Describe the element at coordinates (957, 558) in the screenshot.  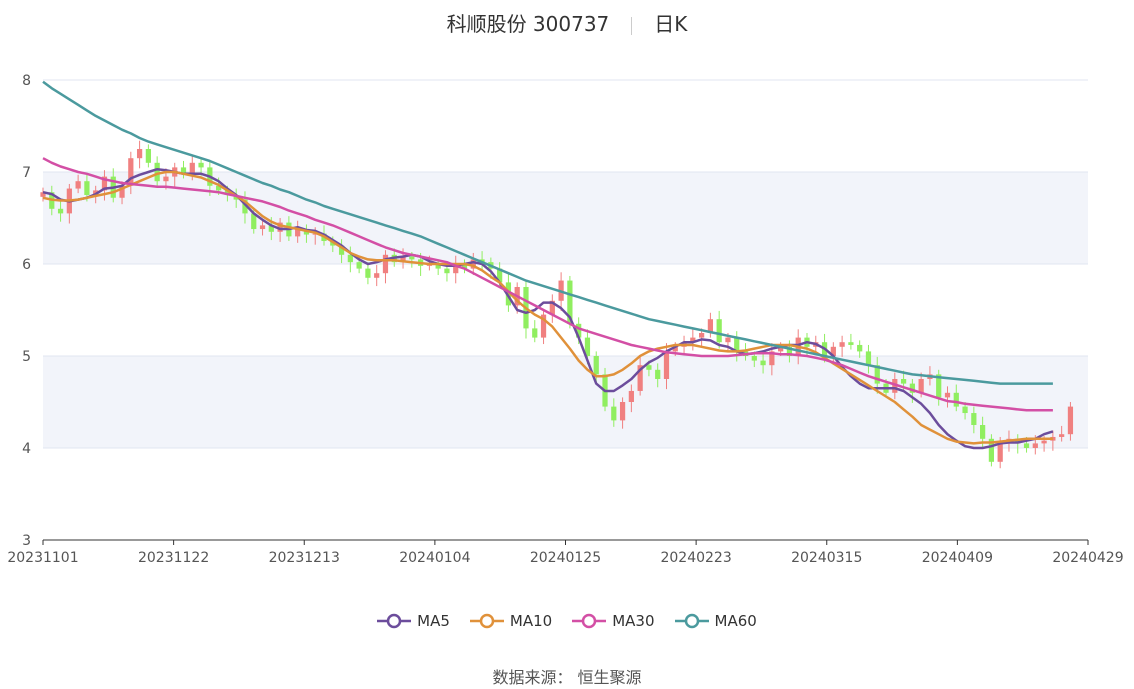
I see `x-tick-label: 20240409` at that location.